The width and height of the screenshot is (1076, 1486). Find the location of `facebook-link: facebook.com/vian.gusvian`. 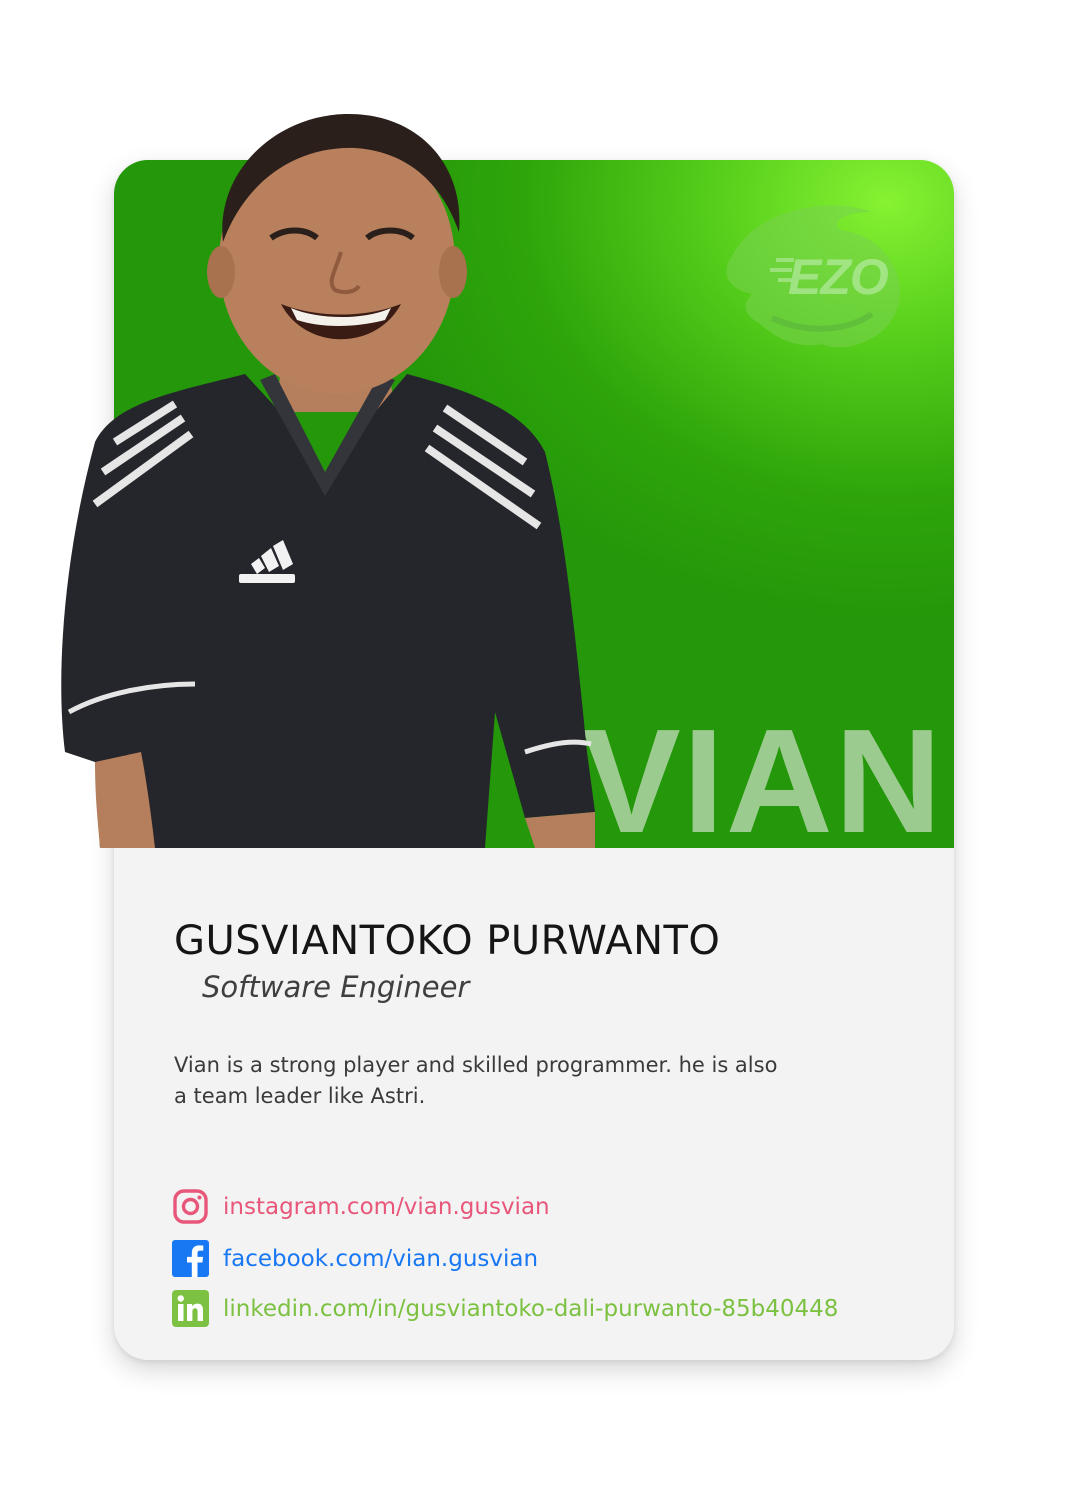

facebook-link: facebook.com/vian.gusvian is located at coordinates (355, 1258).